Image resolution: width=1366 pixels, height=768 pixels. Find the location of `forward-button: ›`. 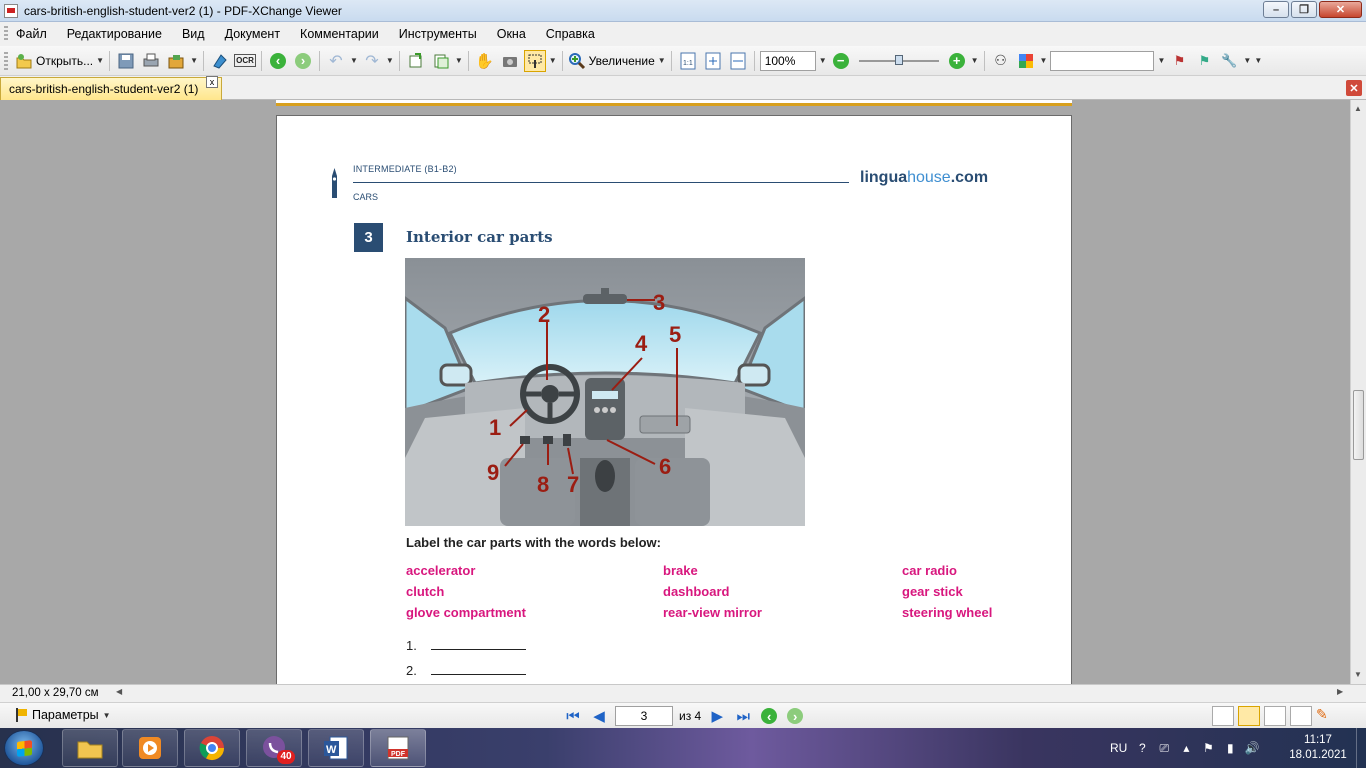

forward-button: › is located at coordinates (303, 61).